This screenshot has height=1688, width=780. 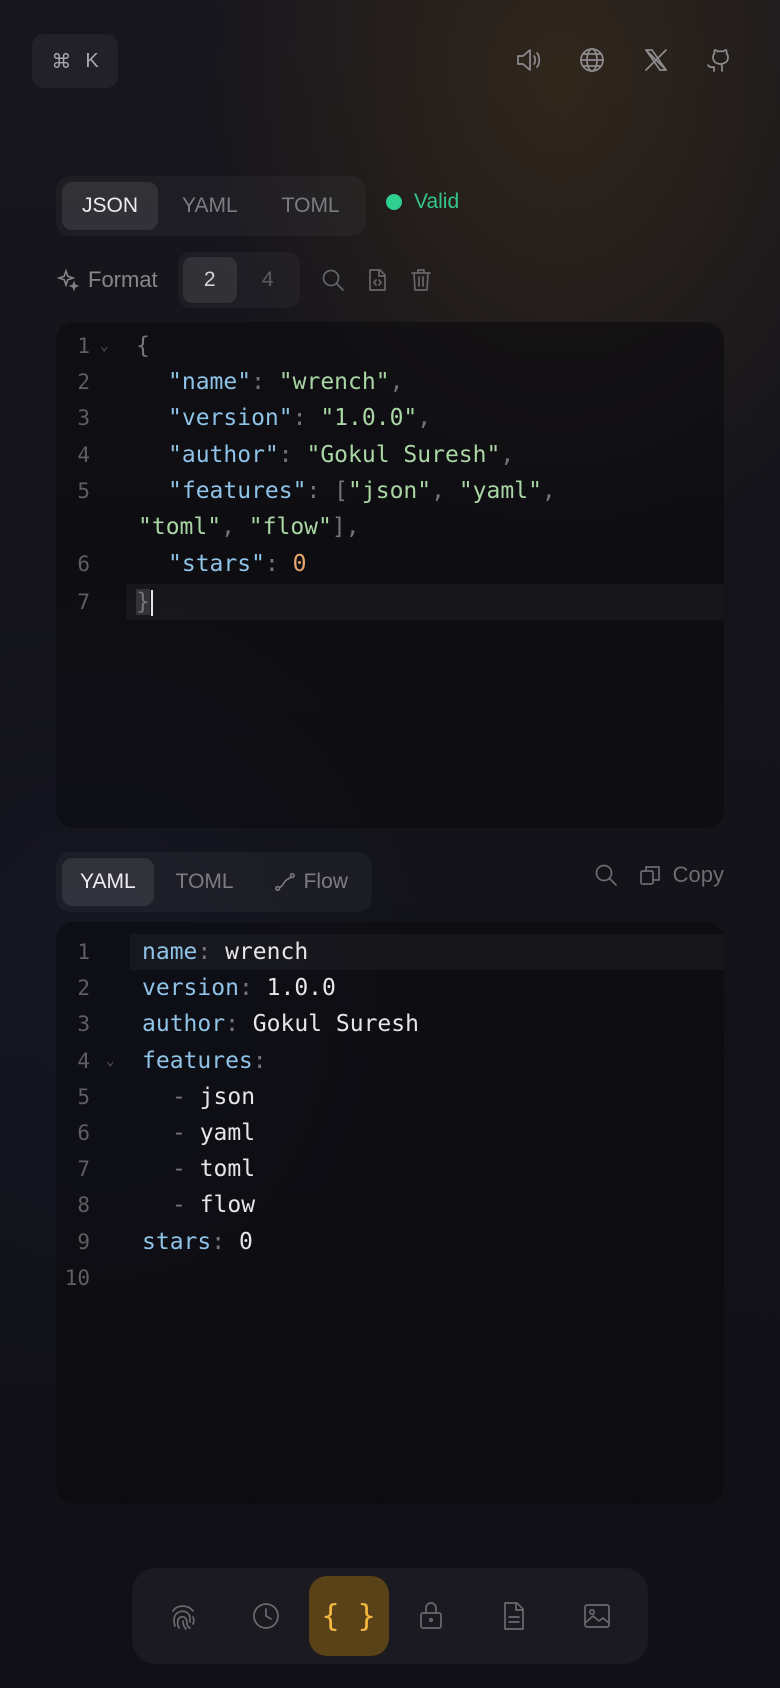 What do you see at coordinates (421, 280) in the screenshot?
I see `trash-icon` at bounding box center [421, 280].